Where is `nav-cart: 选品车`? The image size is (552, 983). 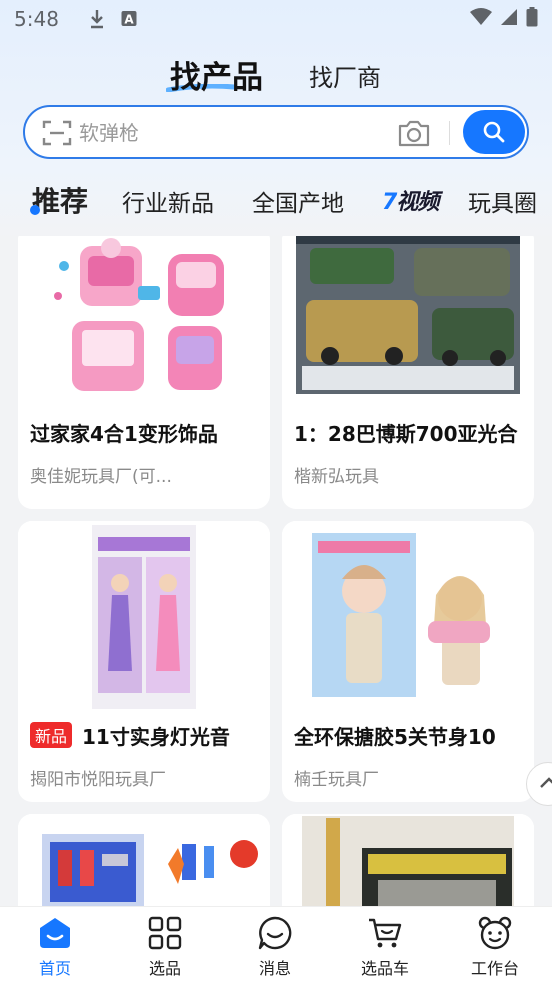
nav-cart: 选品车 is located at coordinates (385, 947).